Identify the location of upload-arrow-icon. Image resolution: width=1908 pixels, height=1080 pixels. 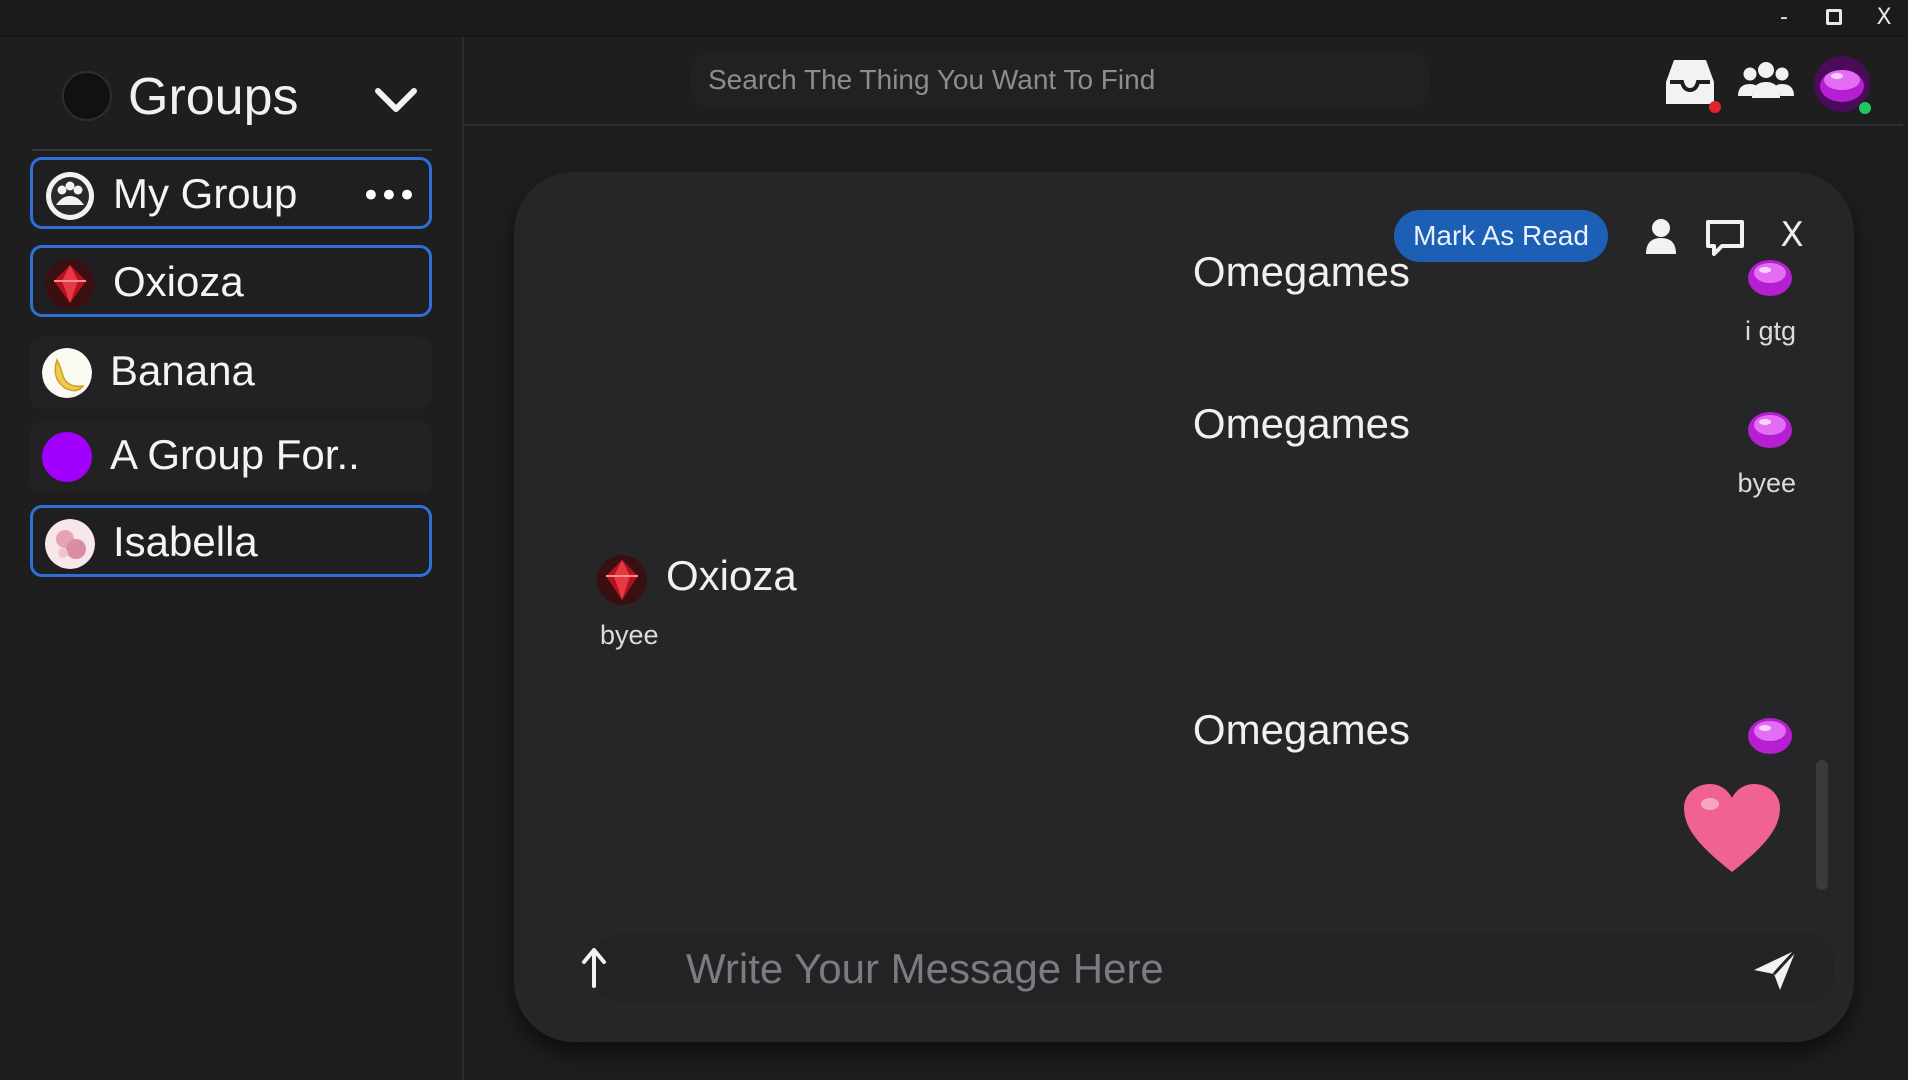
(594, 968).